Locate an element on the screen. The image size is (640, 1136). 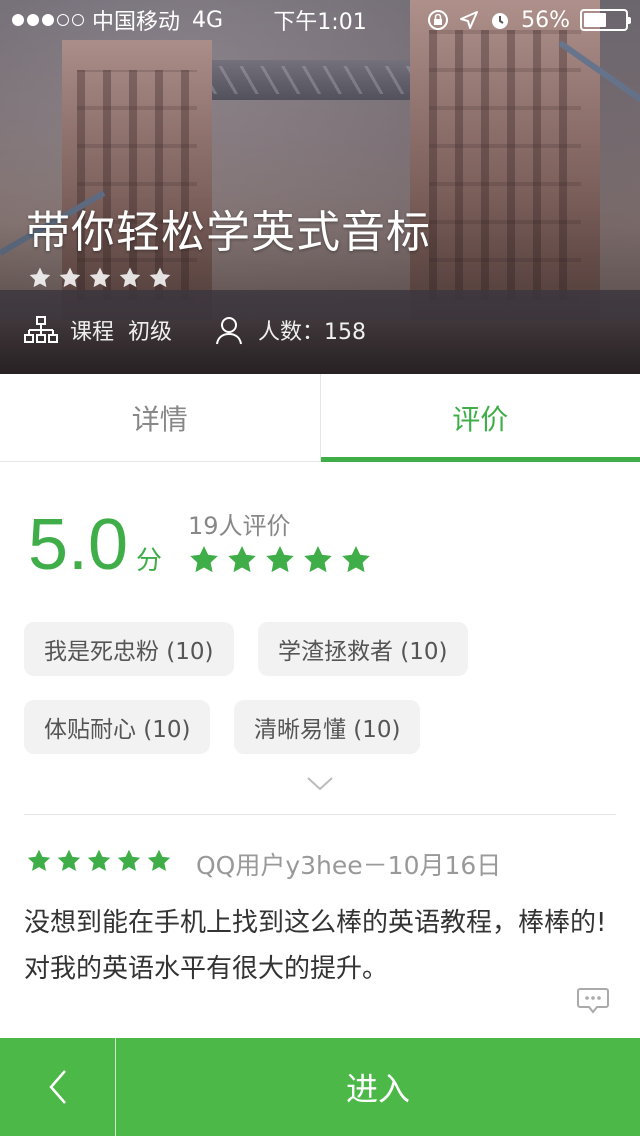
location-icon is located at coordinates (469, 20).